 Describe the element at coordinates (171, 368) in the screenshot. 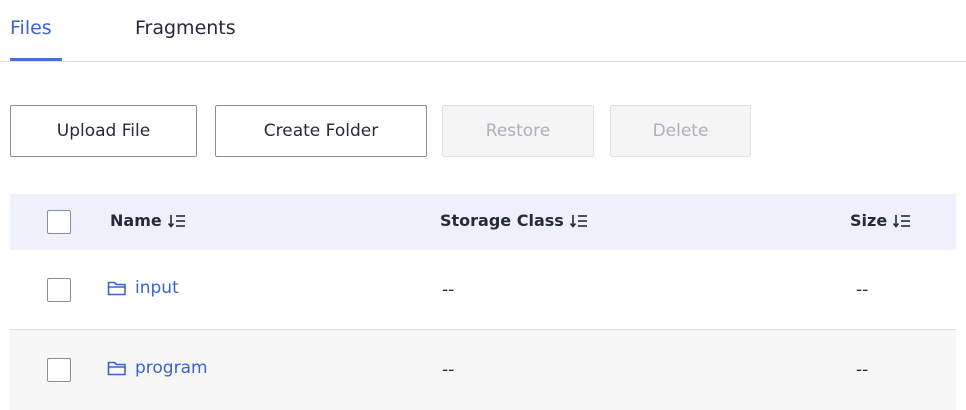

I see `file-name-label: program` at that location.